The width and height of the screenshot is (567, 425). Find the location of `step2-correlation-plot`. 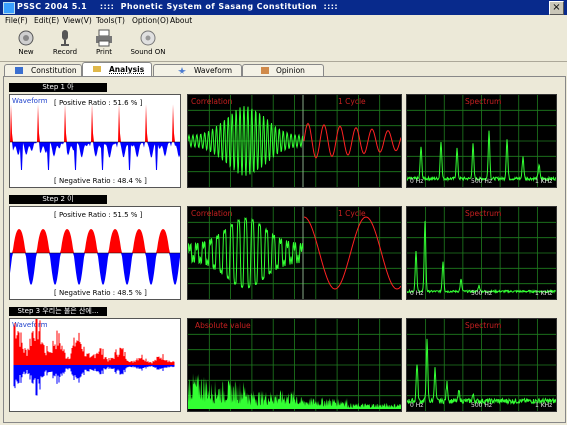

step2-correlation-plot is located at coordinates (294, 253).